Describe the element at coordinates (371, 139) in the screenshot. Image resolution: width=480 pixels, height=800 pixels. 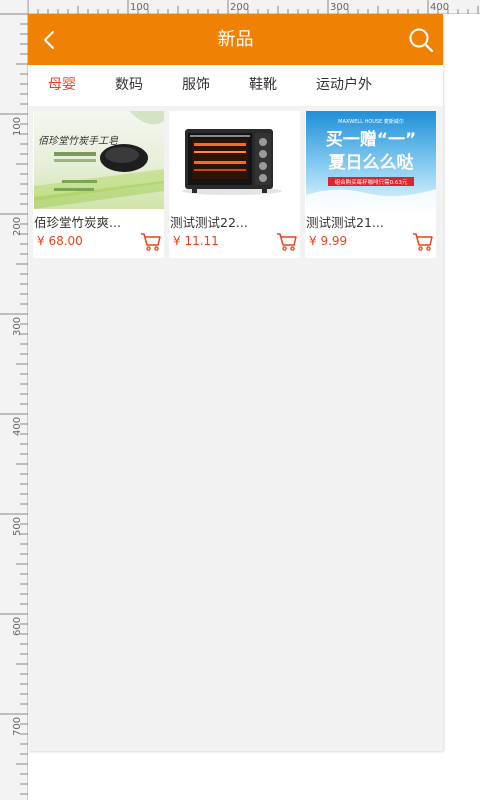
I see `svg-text: 买一赠“一”` at that location.